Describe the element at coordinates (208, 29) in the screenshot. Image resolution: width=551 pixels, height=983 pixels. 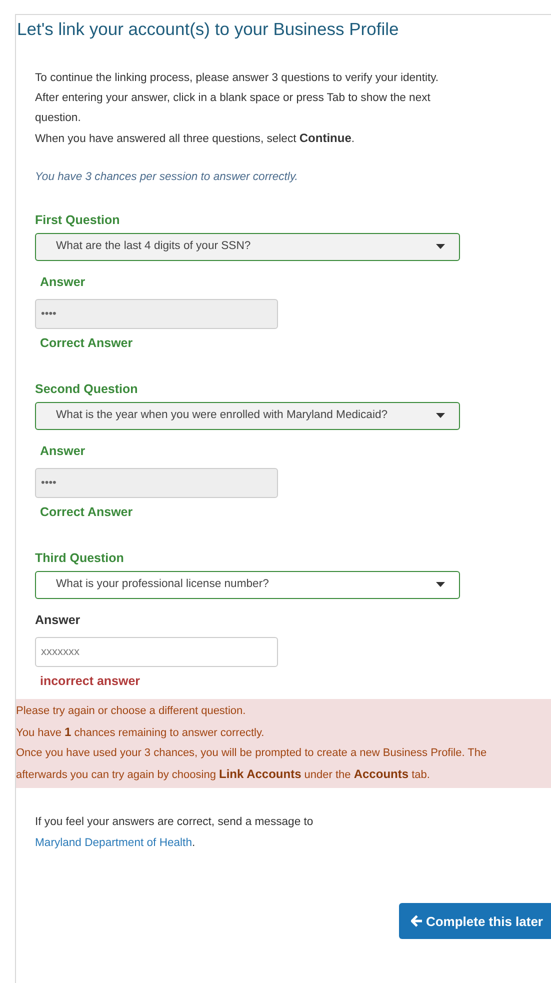
I see `page-title: Let's link your account(s) to your Business Profile` at that location.